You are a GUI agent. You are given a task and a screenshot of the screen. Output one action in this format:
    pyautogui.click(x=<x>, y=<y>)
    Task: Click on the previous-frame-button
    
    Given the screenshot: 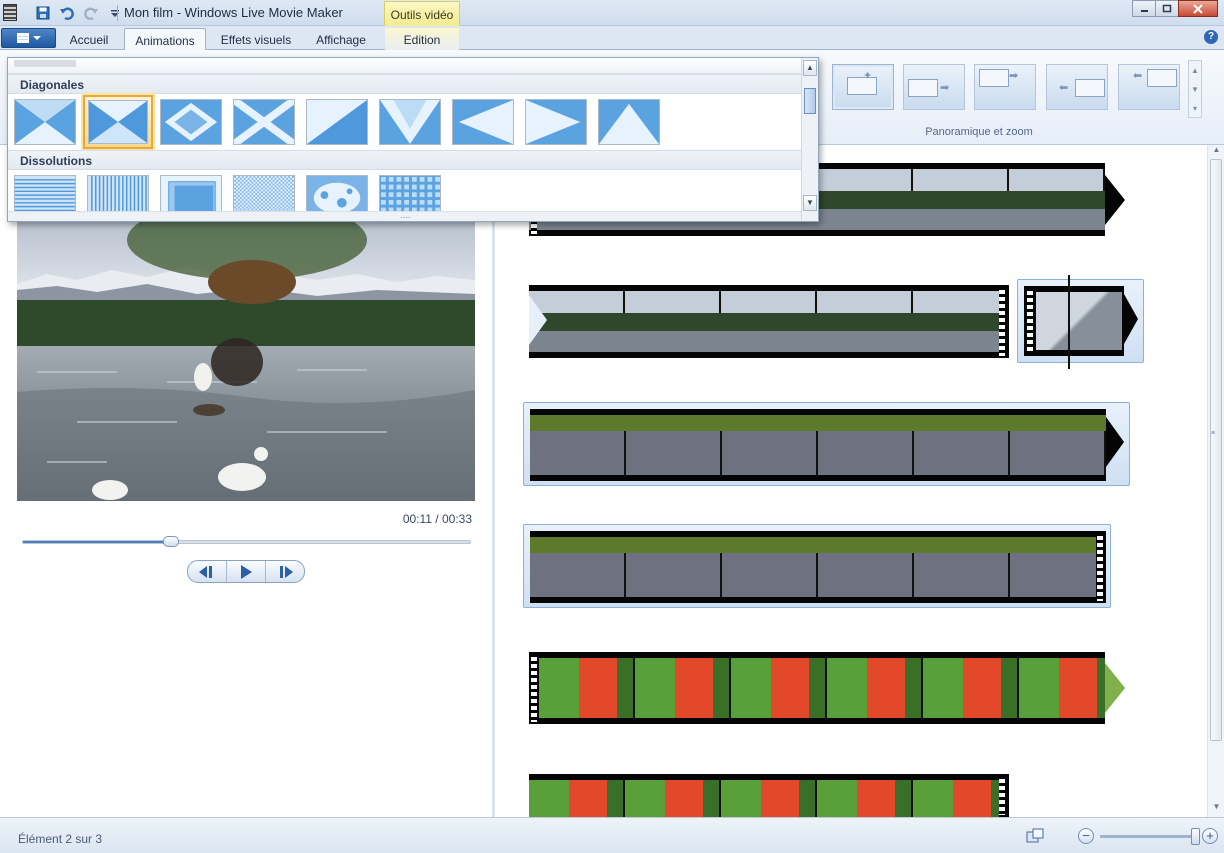 What is the action you would take?
    pyautogui.click(x=207, y=571)
    